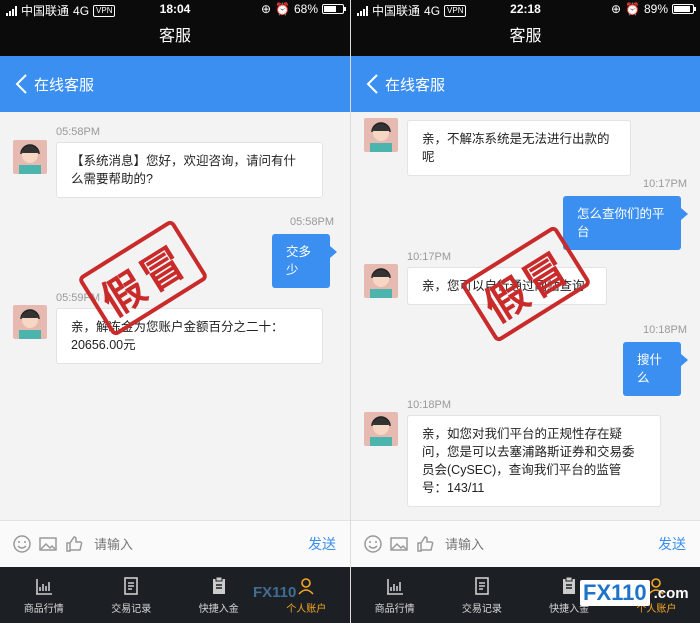  Describe the element at coordinates (525, 9) in the screenshot. I see `status-bar: 中国联通 4G VPN 22:18 ⊕ ⏰ 89%` at that location.